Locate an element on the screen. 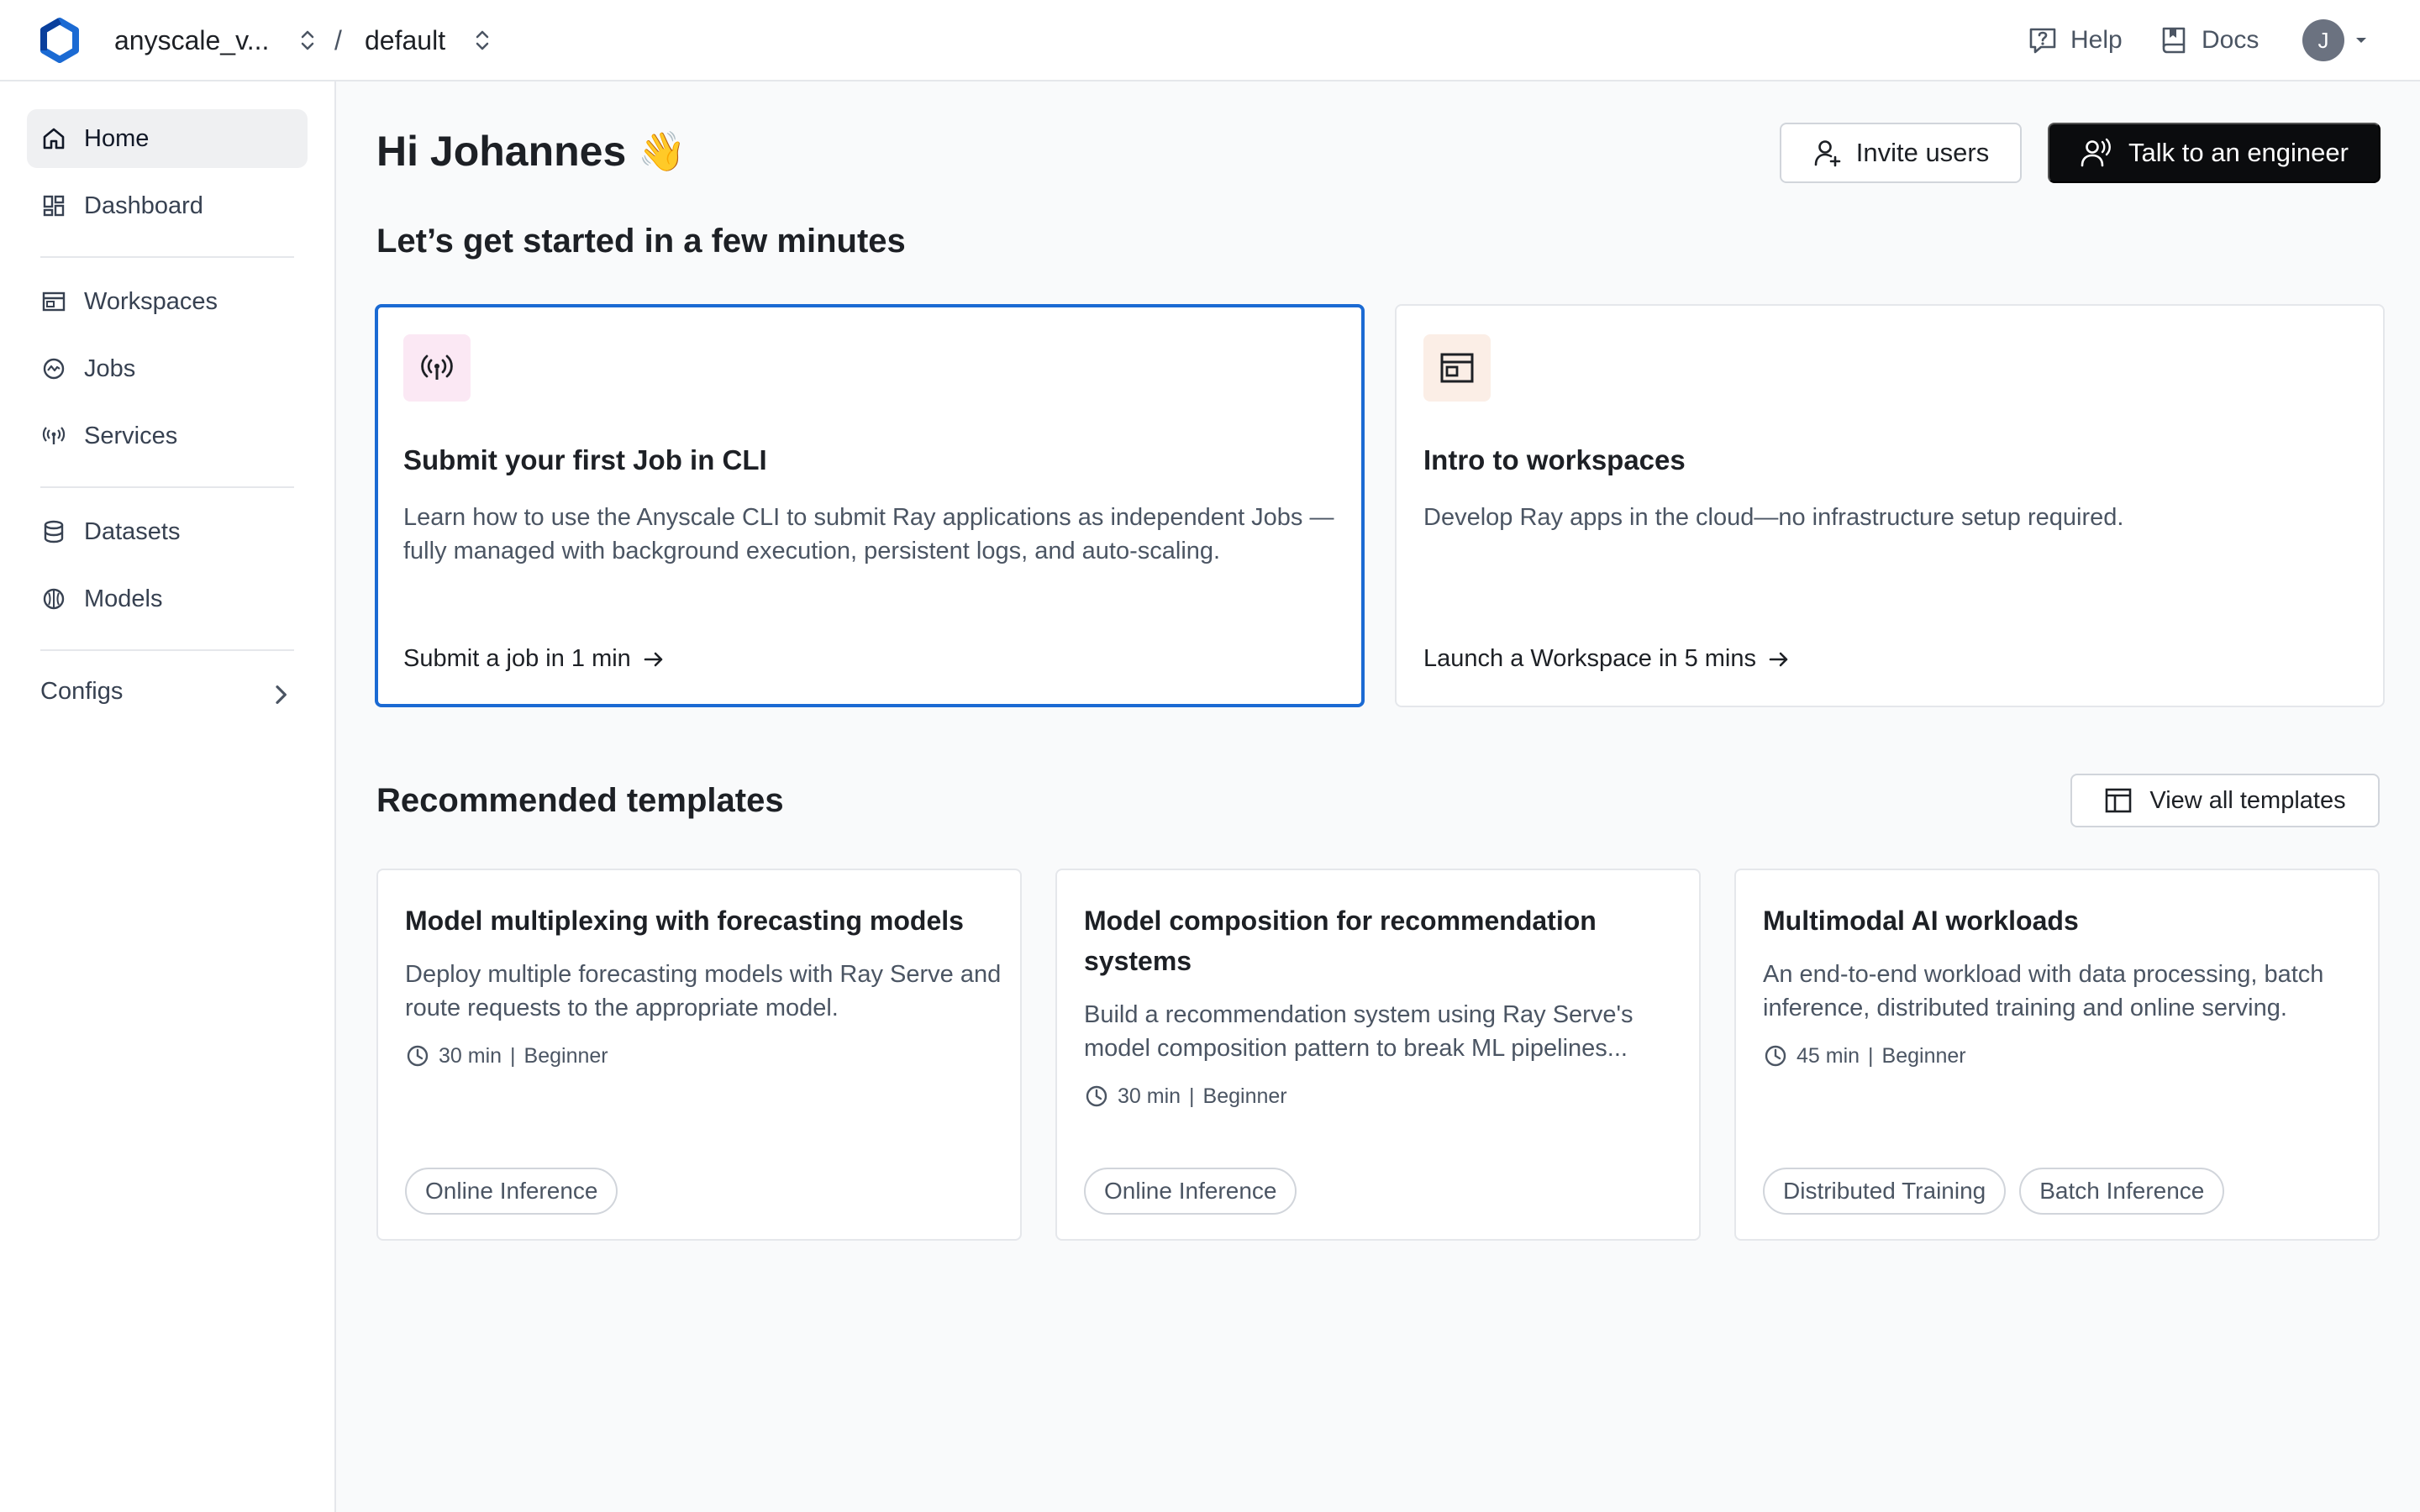  waving-hand-emoji: 👋 is located at coordinates (662, 151).